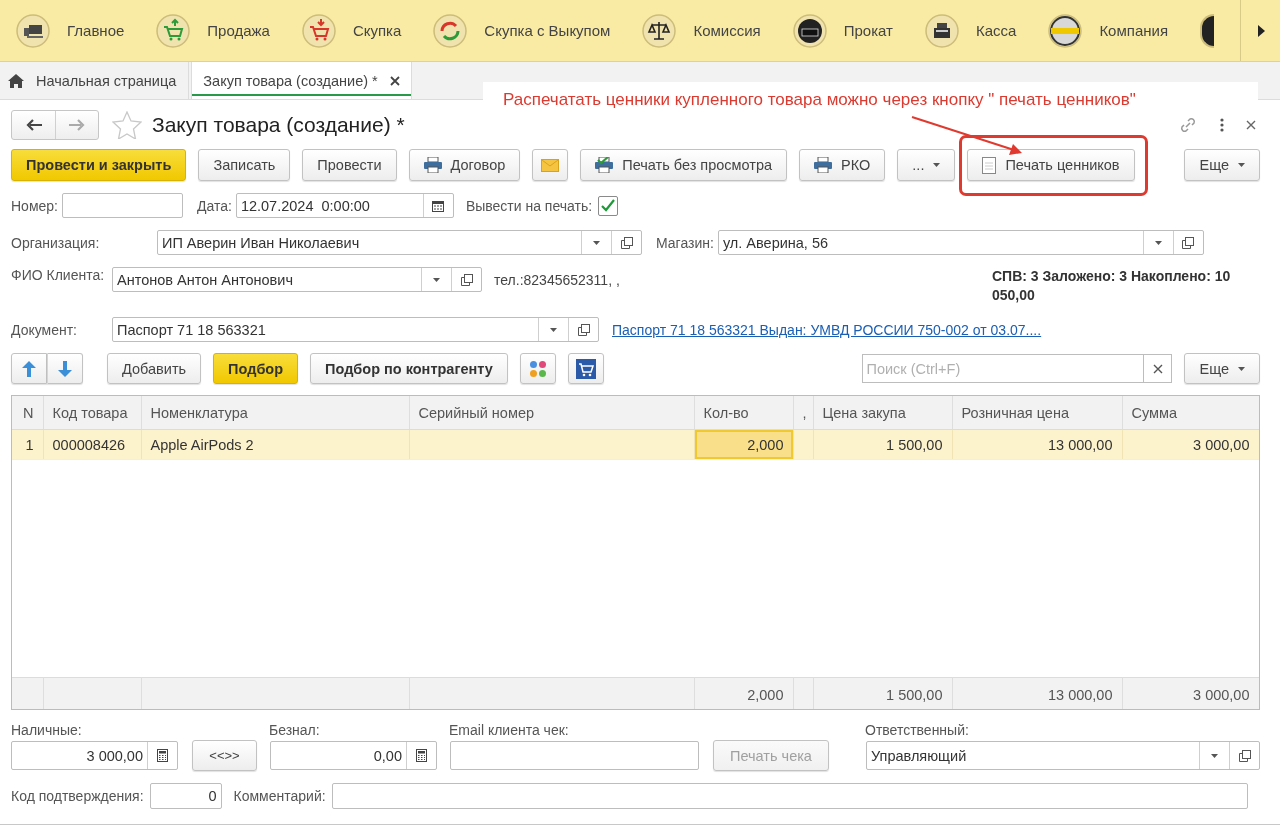 This screenshot has height=829, width=1280. I want to click on command-button: РКО, so click(842, 165).